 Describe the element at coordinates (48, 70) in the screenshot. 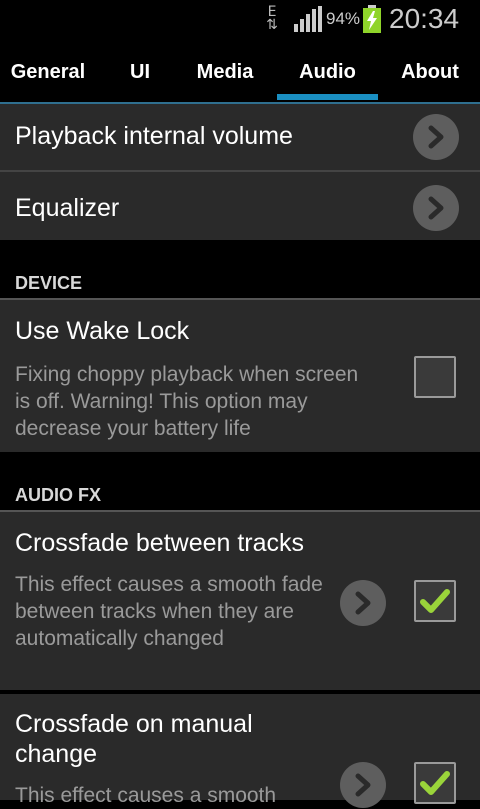

I see `tab-general: General` at that location.